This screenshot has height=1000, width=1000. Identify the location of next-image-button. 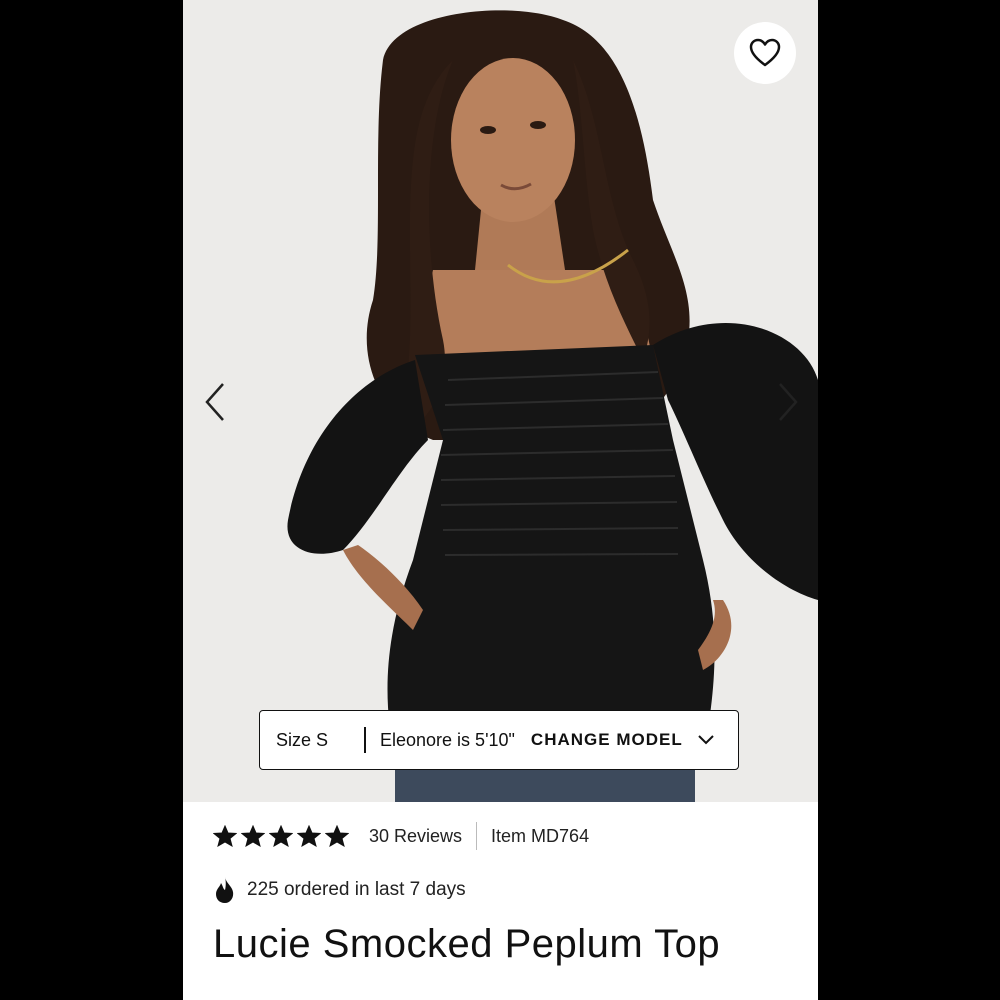
(788, 402).